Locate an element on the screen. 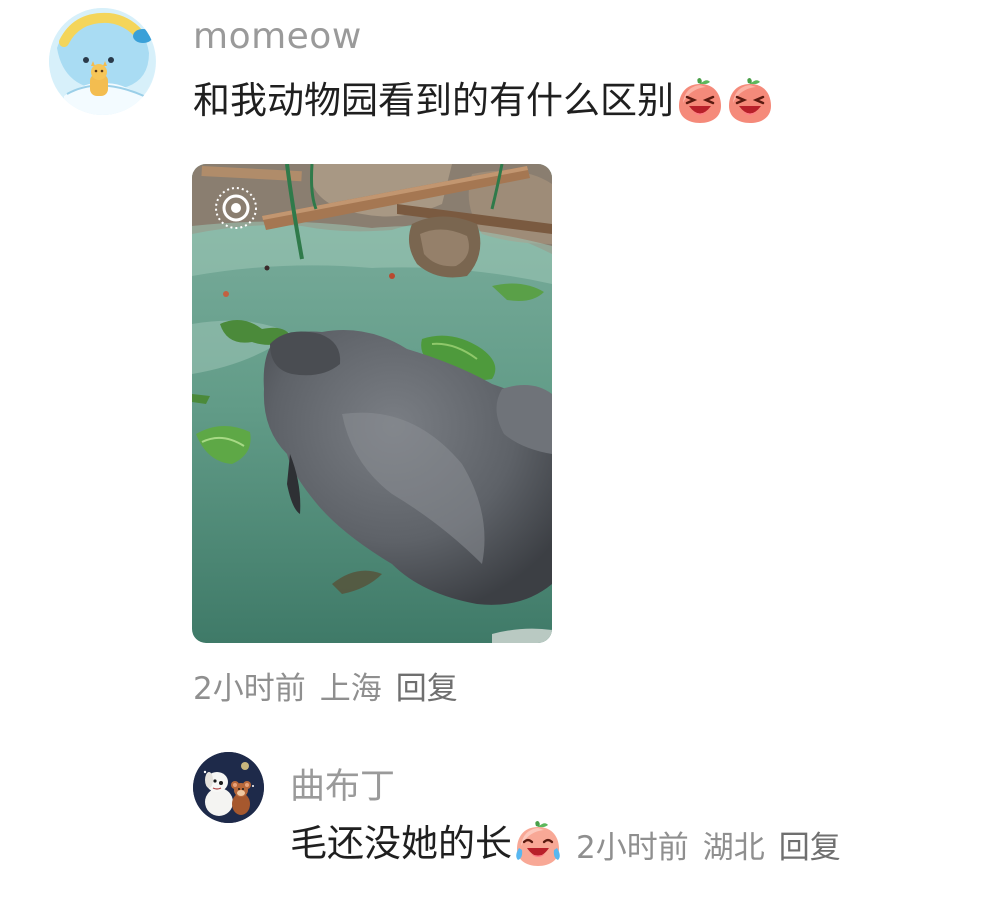 The width and height of the screenshot is (990, 902). reply-reply-button: 回复 is located at coordinates (810, 844).